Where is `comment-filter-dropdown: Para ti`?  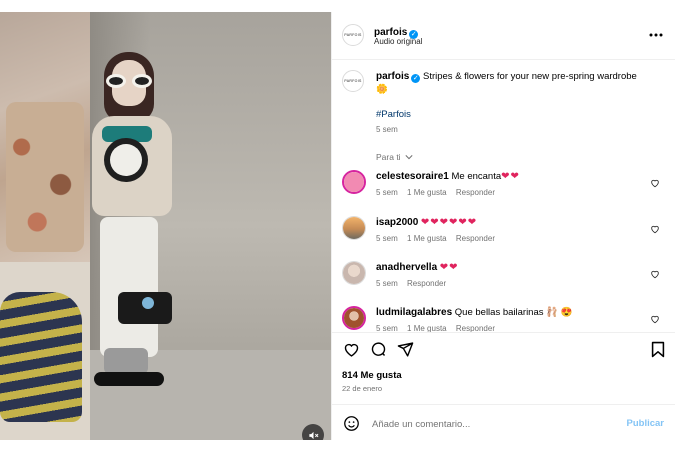
comment-filter-dropdown: Para ti is located at coordinates (394, 157).